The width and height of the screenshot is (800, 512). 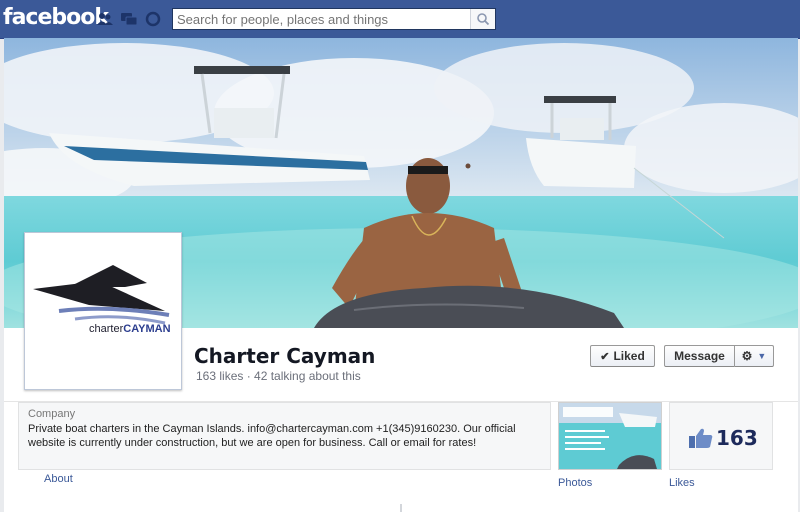 What do you see at coordinates (56, 17) in the screenshot?
I see `facebook-logo: facebook` at bounding box center [56, 17].